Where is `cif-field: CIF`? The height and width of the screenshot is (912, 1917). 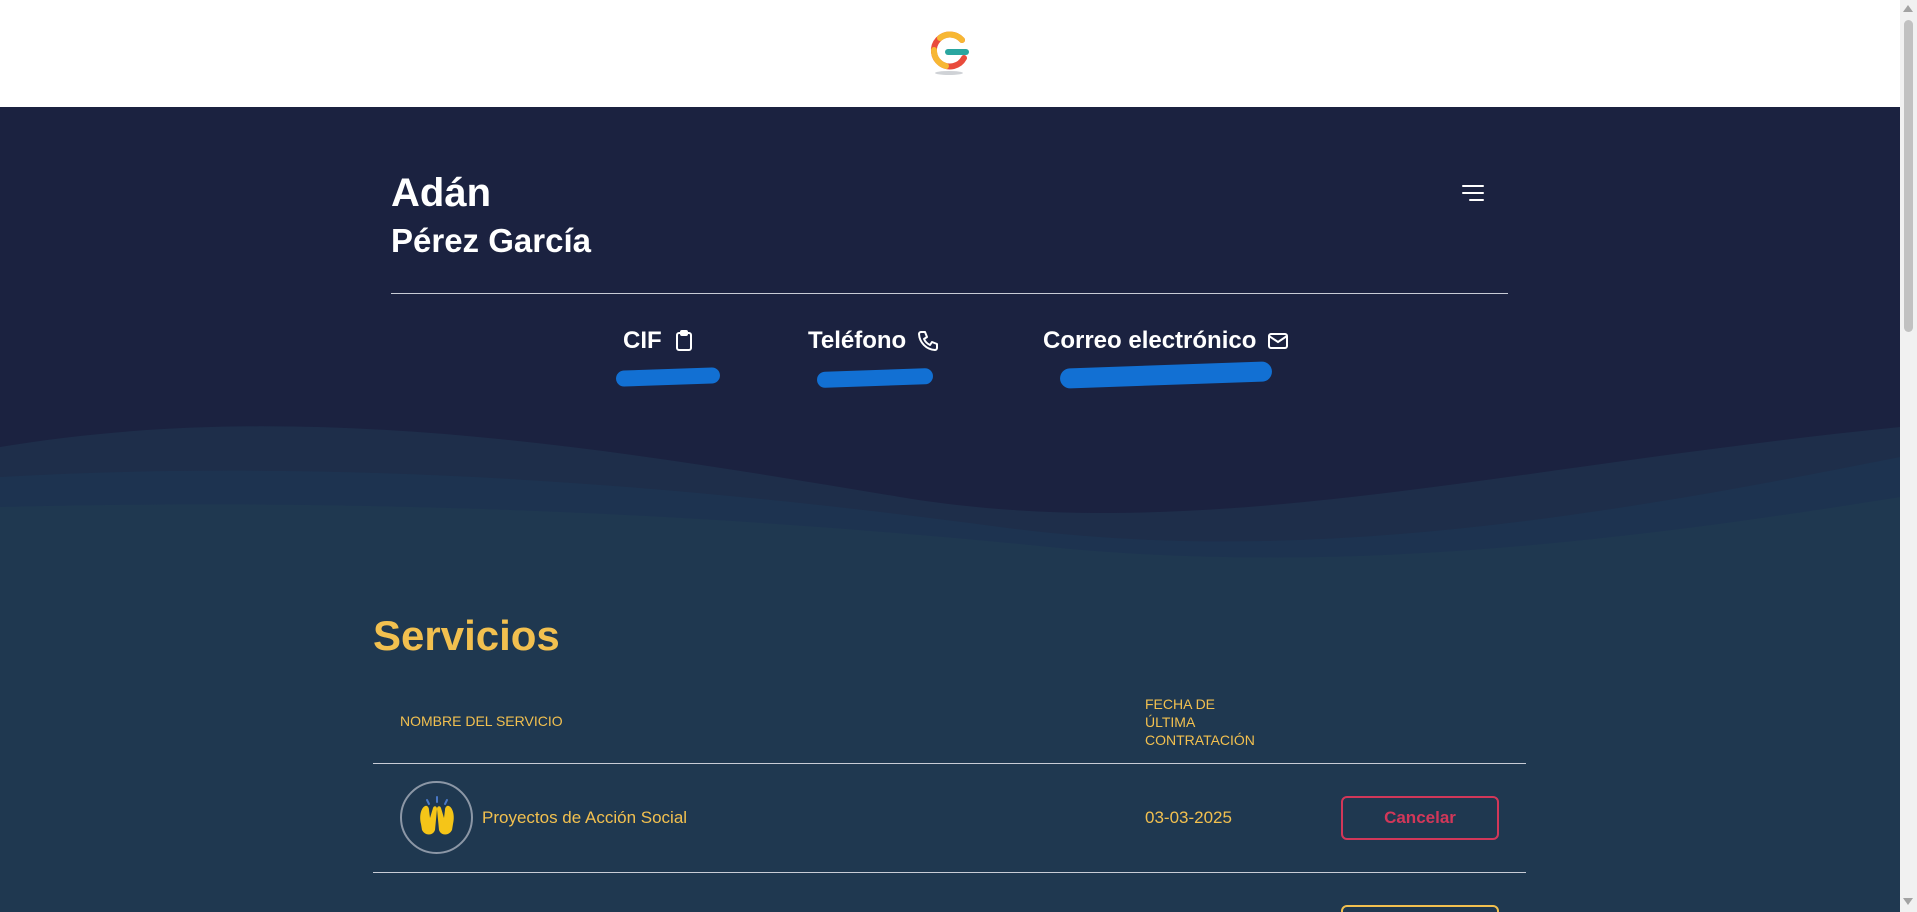 cif-field: CIF is located at coordinates (659, 341).